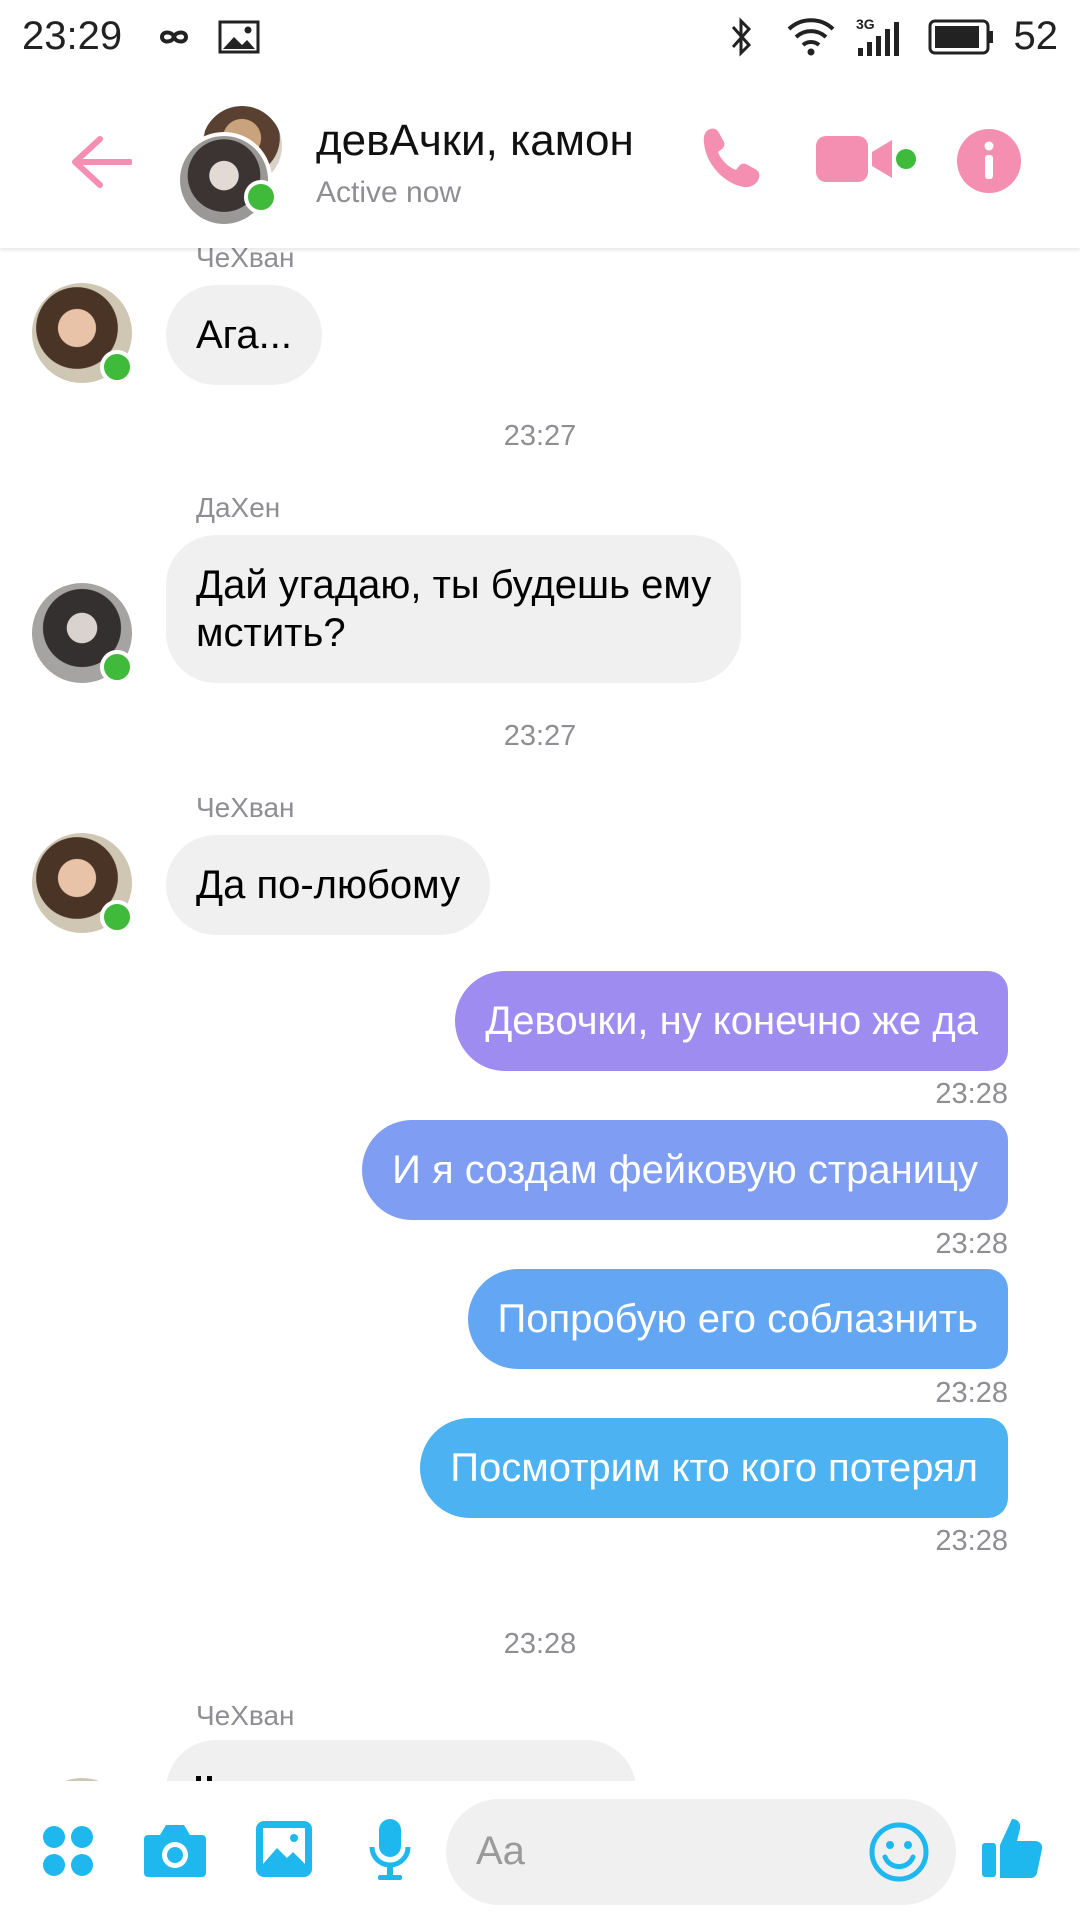  I want to click on apps-icon, so click(68, 1851).